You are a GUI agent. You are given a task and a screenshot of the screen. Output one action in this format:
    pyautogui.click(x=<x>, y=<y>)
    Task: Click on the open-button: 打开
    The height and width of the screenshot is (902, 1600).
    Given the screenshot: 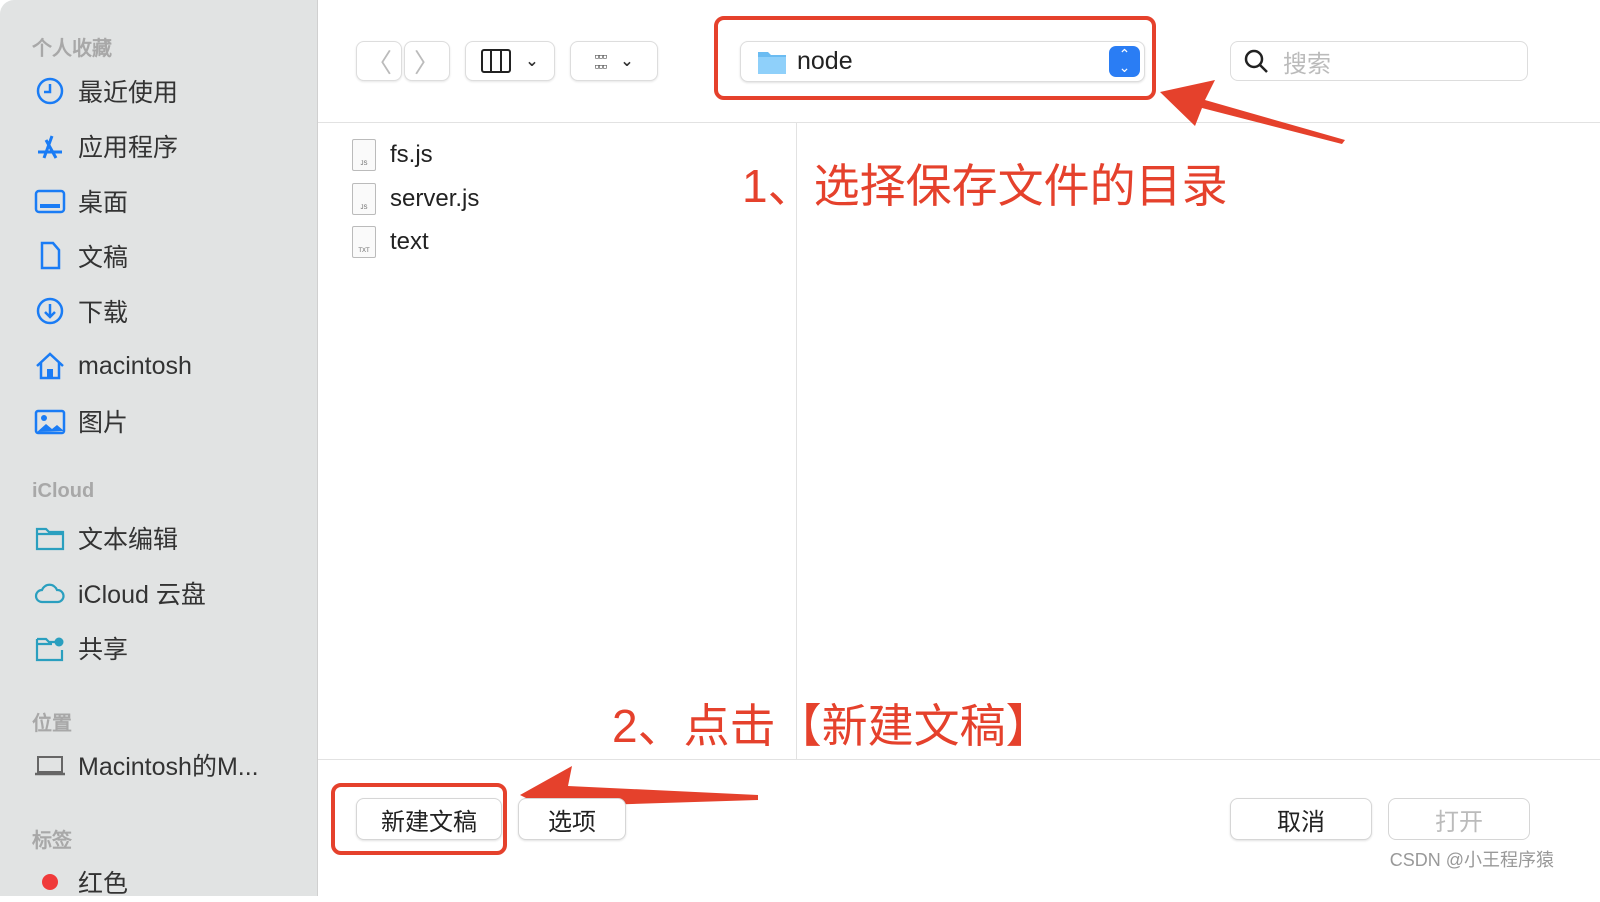 What is the action you would take?
    pyautogui.click(x=1459, y=819)
    